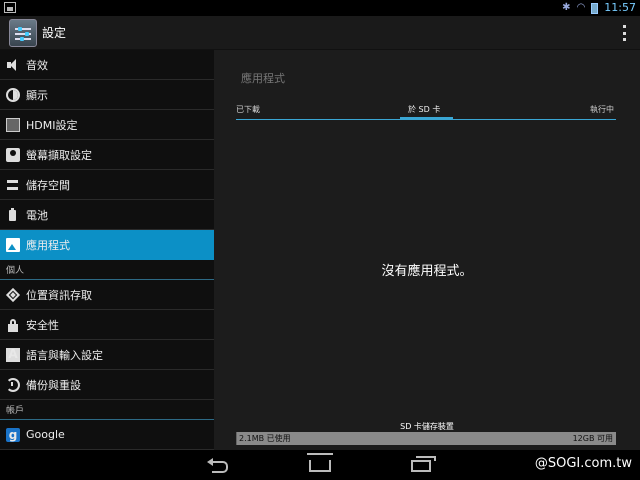 The height and width of the screenshot is (480, 640). Describe the element at coordinates (427, 271) in the screenshot. I see `empty-list-message: 沒有應用程式。` at that location.